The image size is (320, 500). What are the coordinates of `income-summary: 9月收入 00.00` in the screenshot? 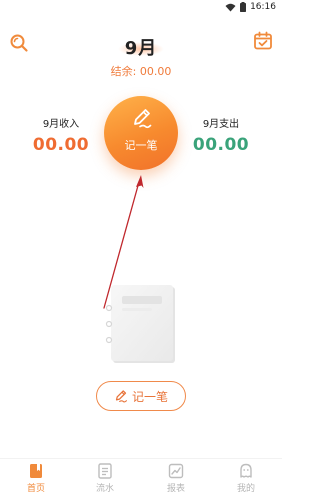 It's located at (61, 136).